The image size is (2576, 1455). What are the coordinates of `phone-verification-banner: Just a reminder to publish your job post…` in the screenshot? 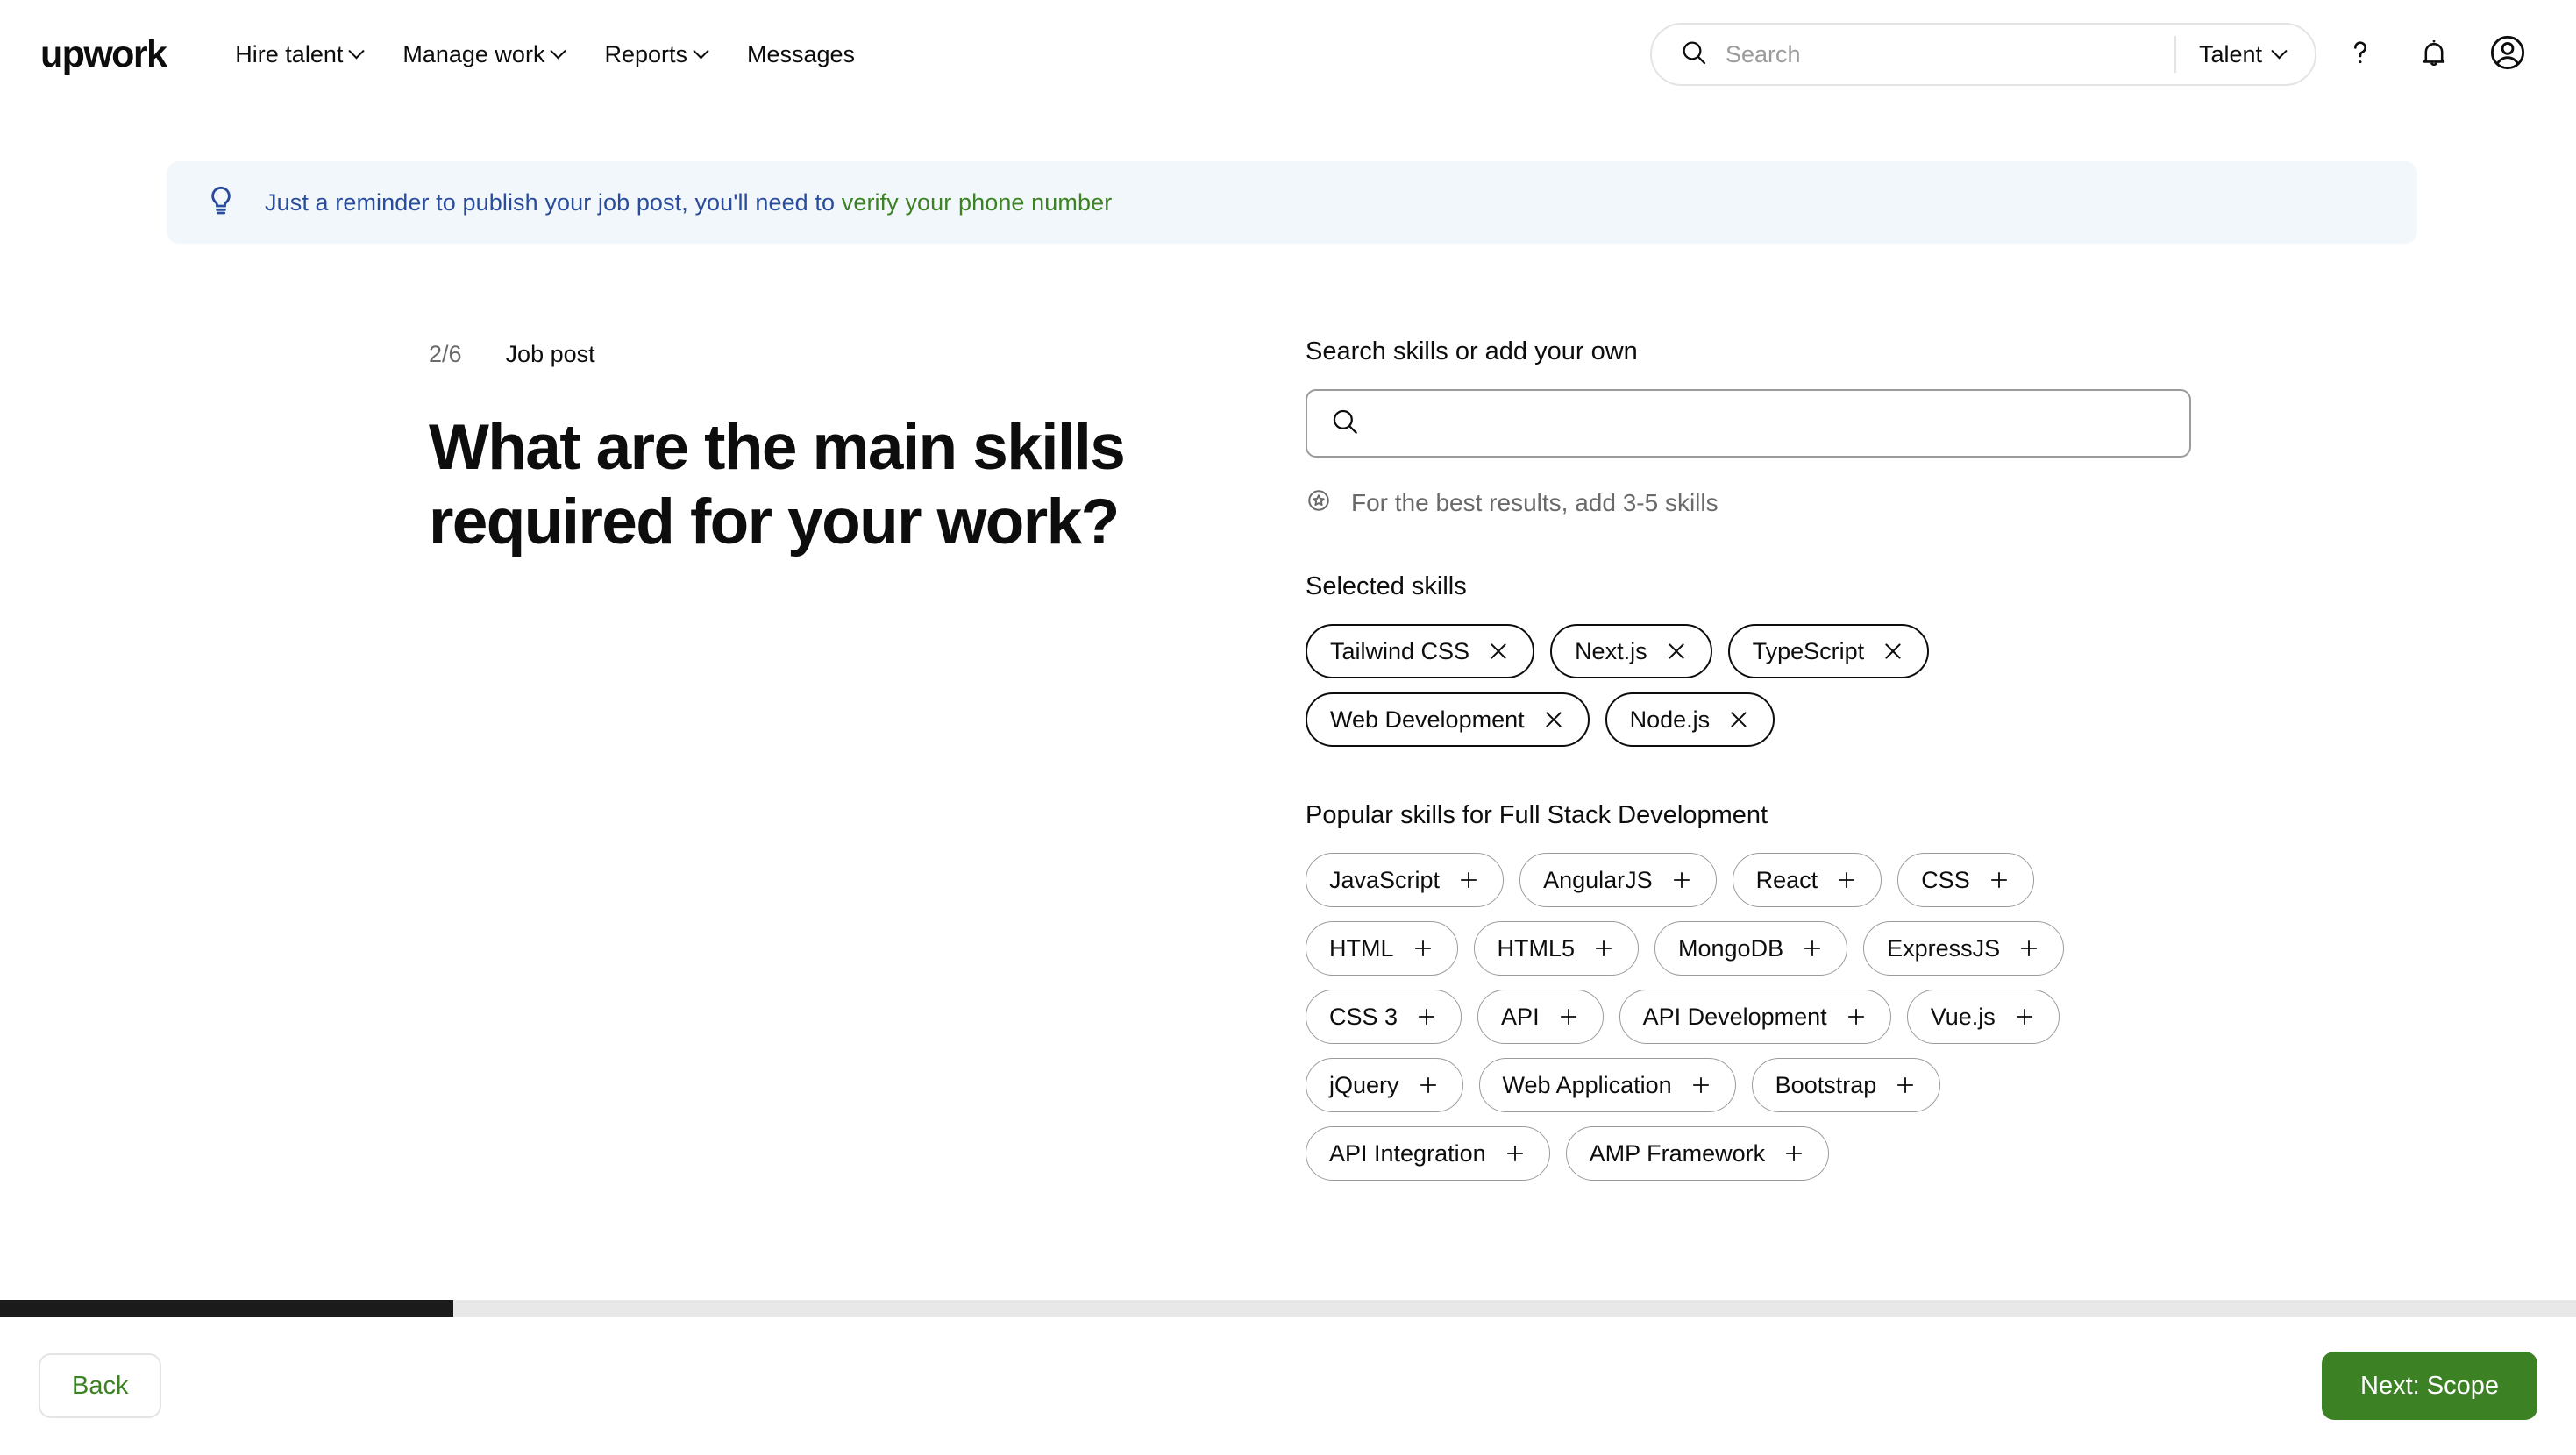 It's located at (1292, 202).